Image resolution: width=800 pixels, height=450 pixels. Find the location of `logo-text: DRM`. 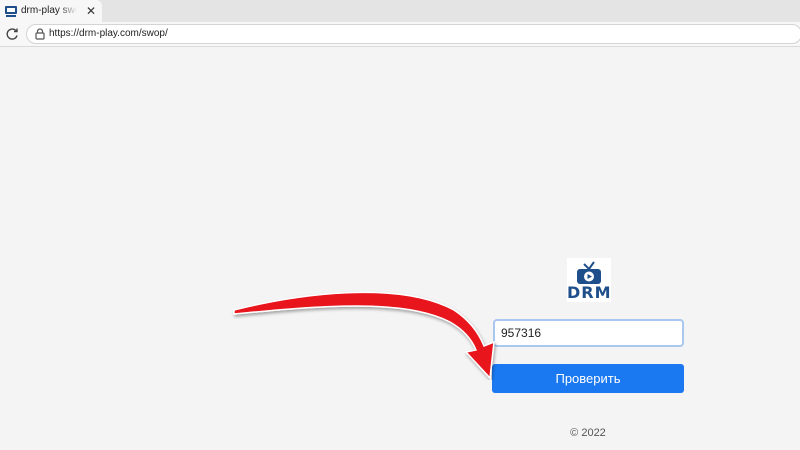

logo-text: DRM is located at coordinates (589, 292).